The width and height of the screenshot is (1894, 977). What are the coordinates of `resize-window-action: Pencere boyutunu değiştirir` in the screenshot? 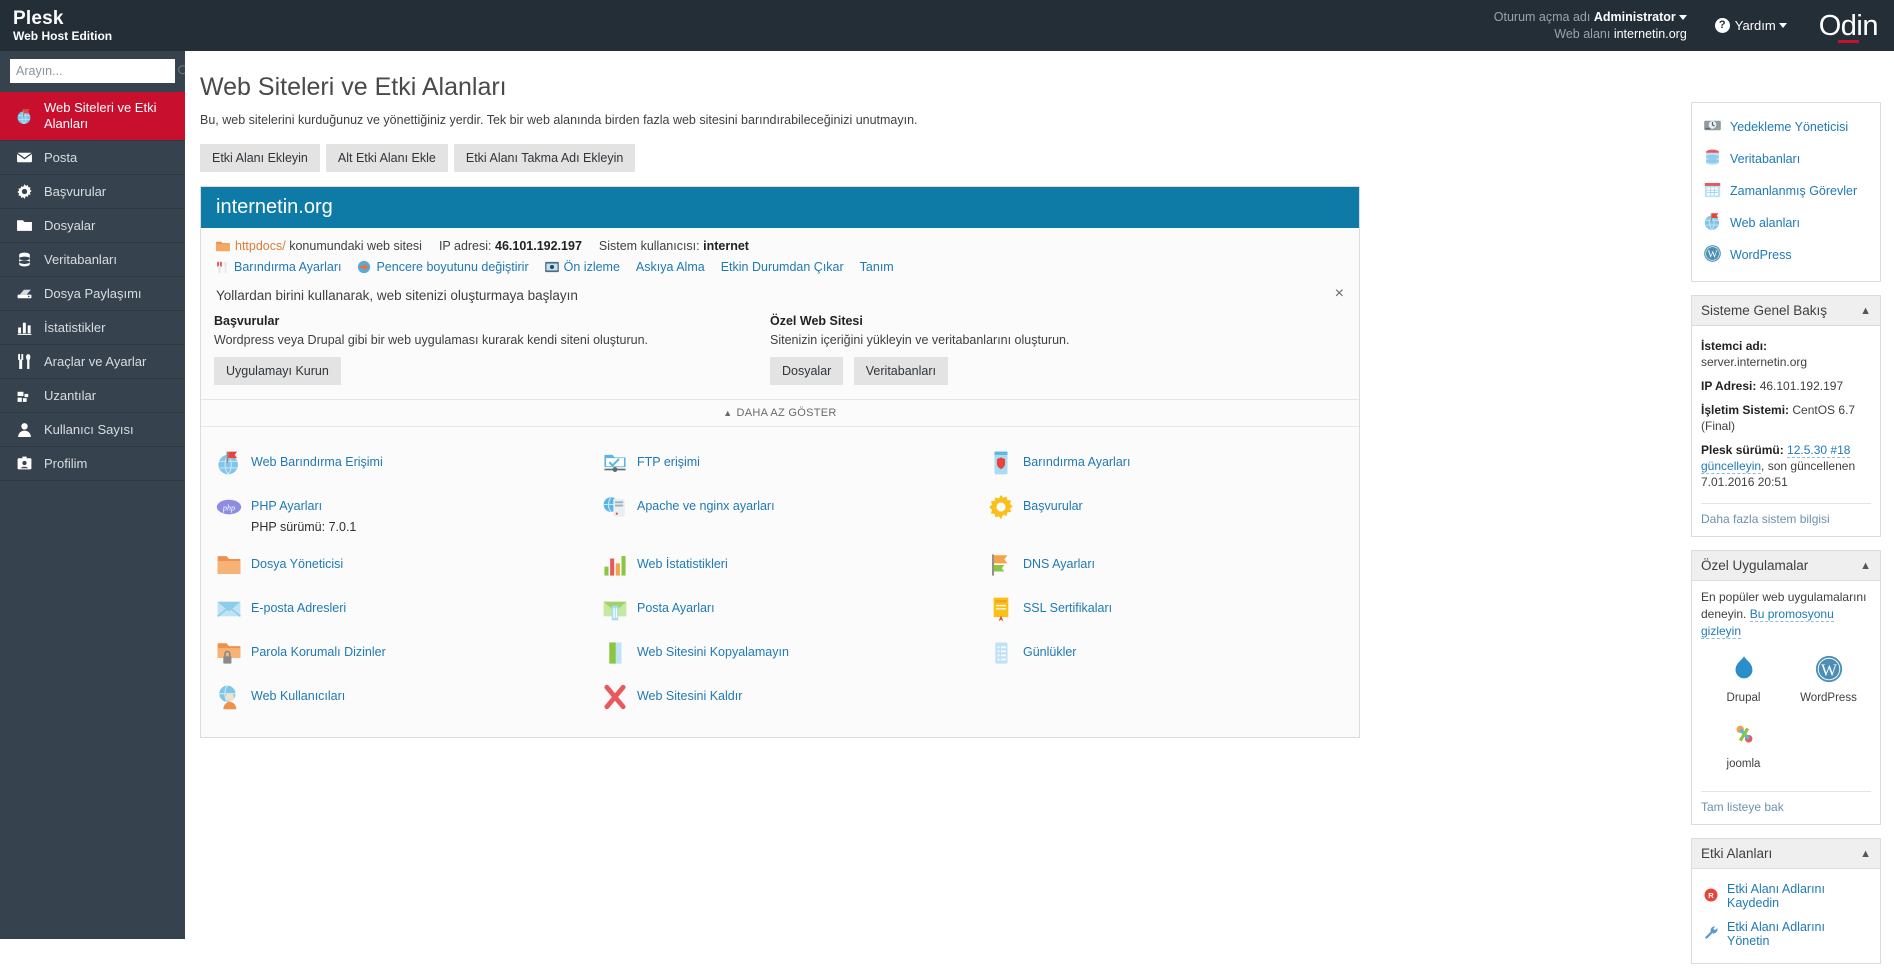 It's located at (443, 267).